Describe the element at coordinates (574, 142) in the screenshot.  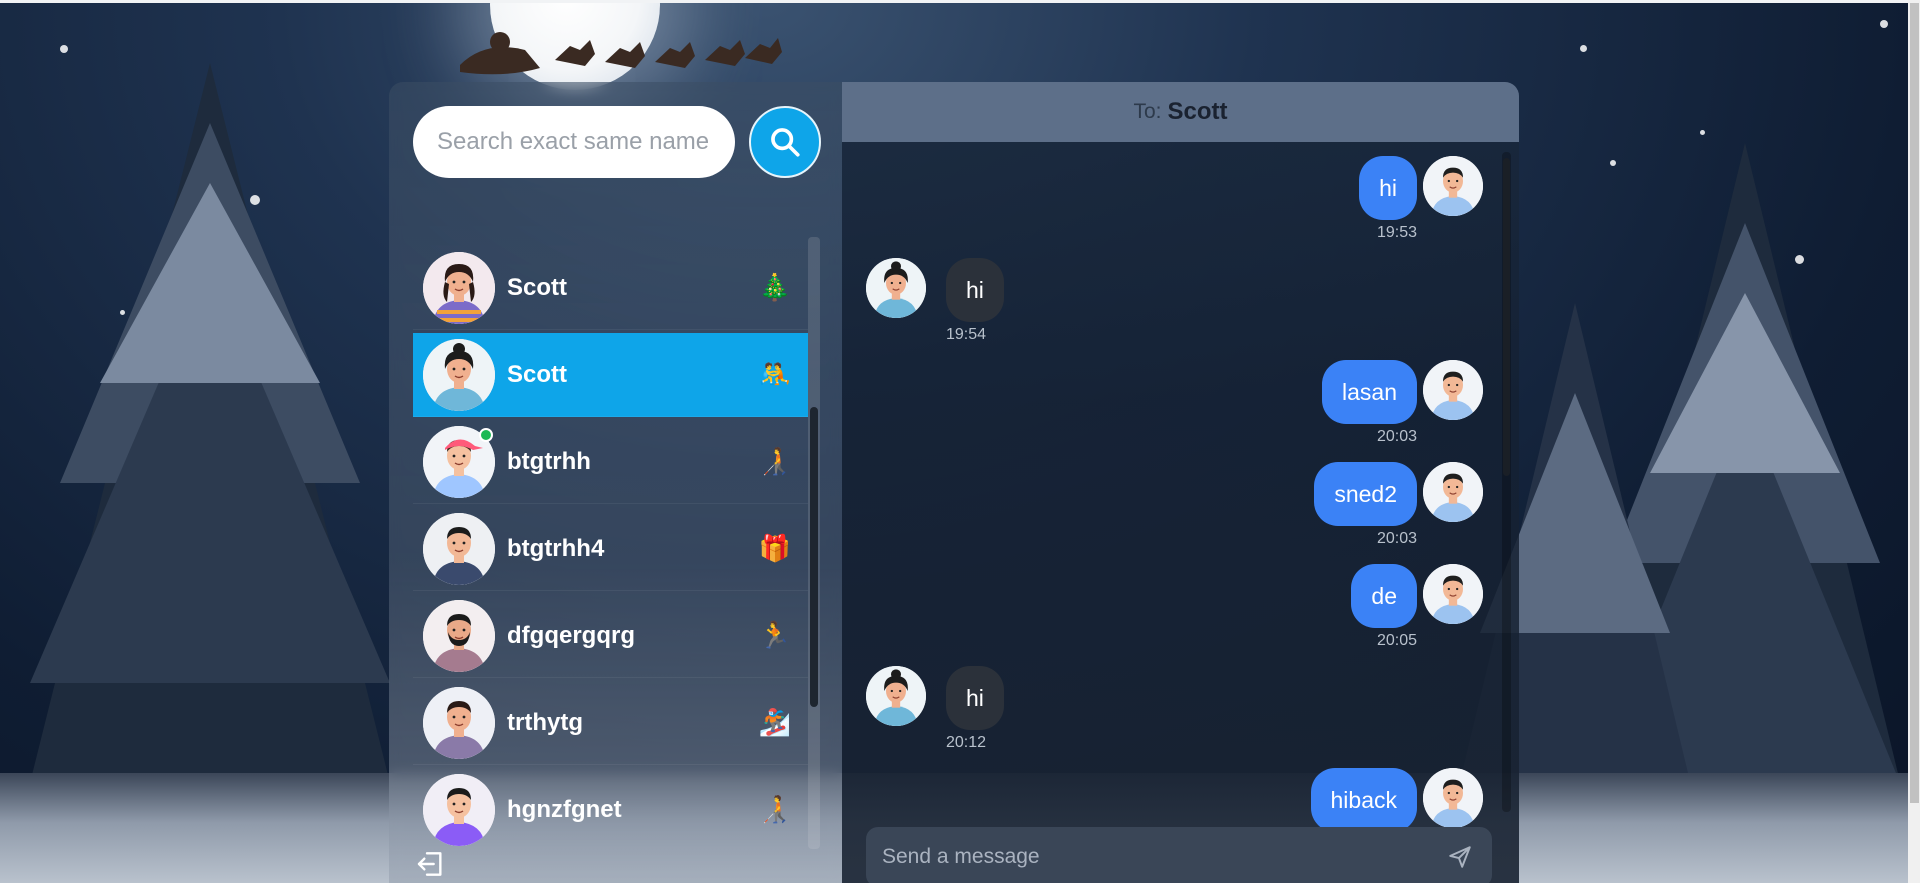
I see `search-input` at that location.